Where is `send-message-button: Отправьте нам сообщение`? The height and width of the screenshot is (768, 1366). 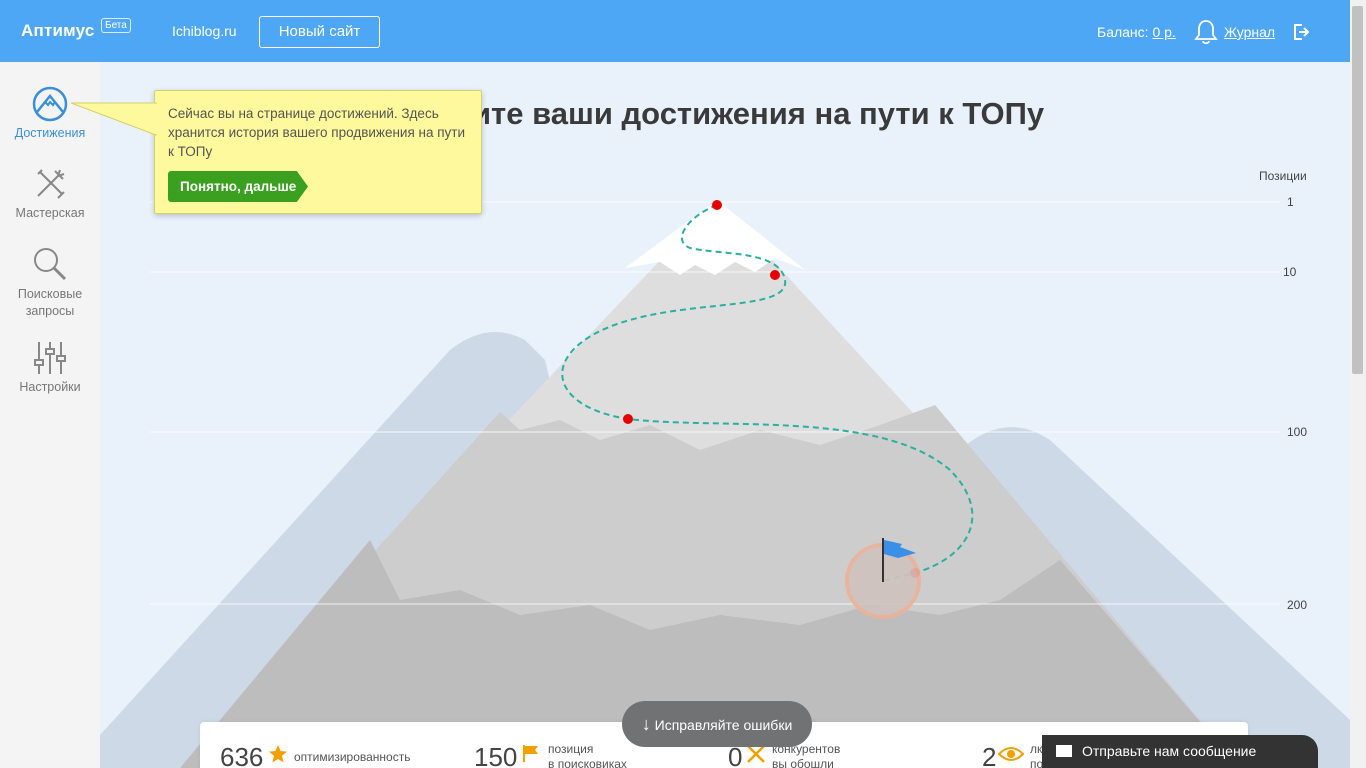
send-message-button: Отправьте нам сообщение is located at coordinates (1180, 751).